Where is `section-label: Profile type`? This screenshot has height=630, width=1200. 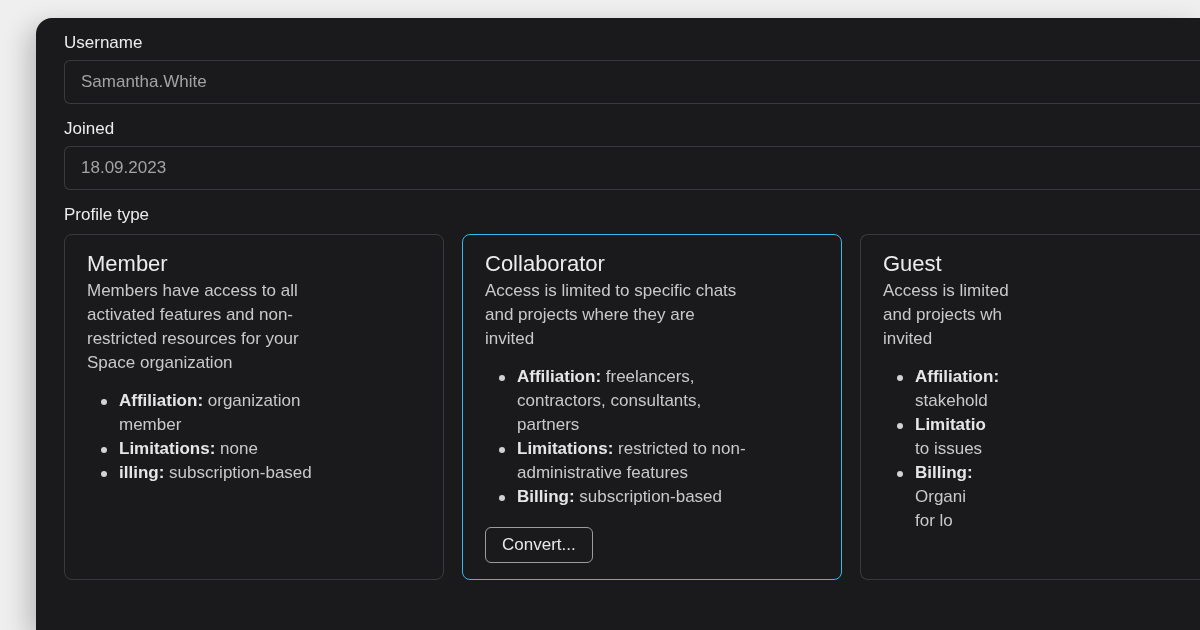 section-label: Profile type is located at coordinates (107, 215).